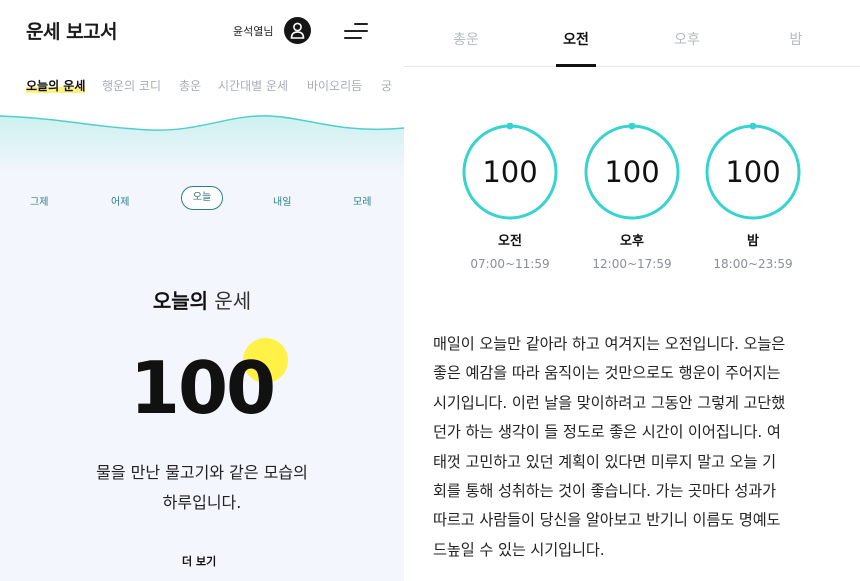  What do you see at coordinates (576, 39) in the screenshot?
I see `time-tab-morning: 오전` at bounding box center [576, 39].